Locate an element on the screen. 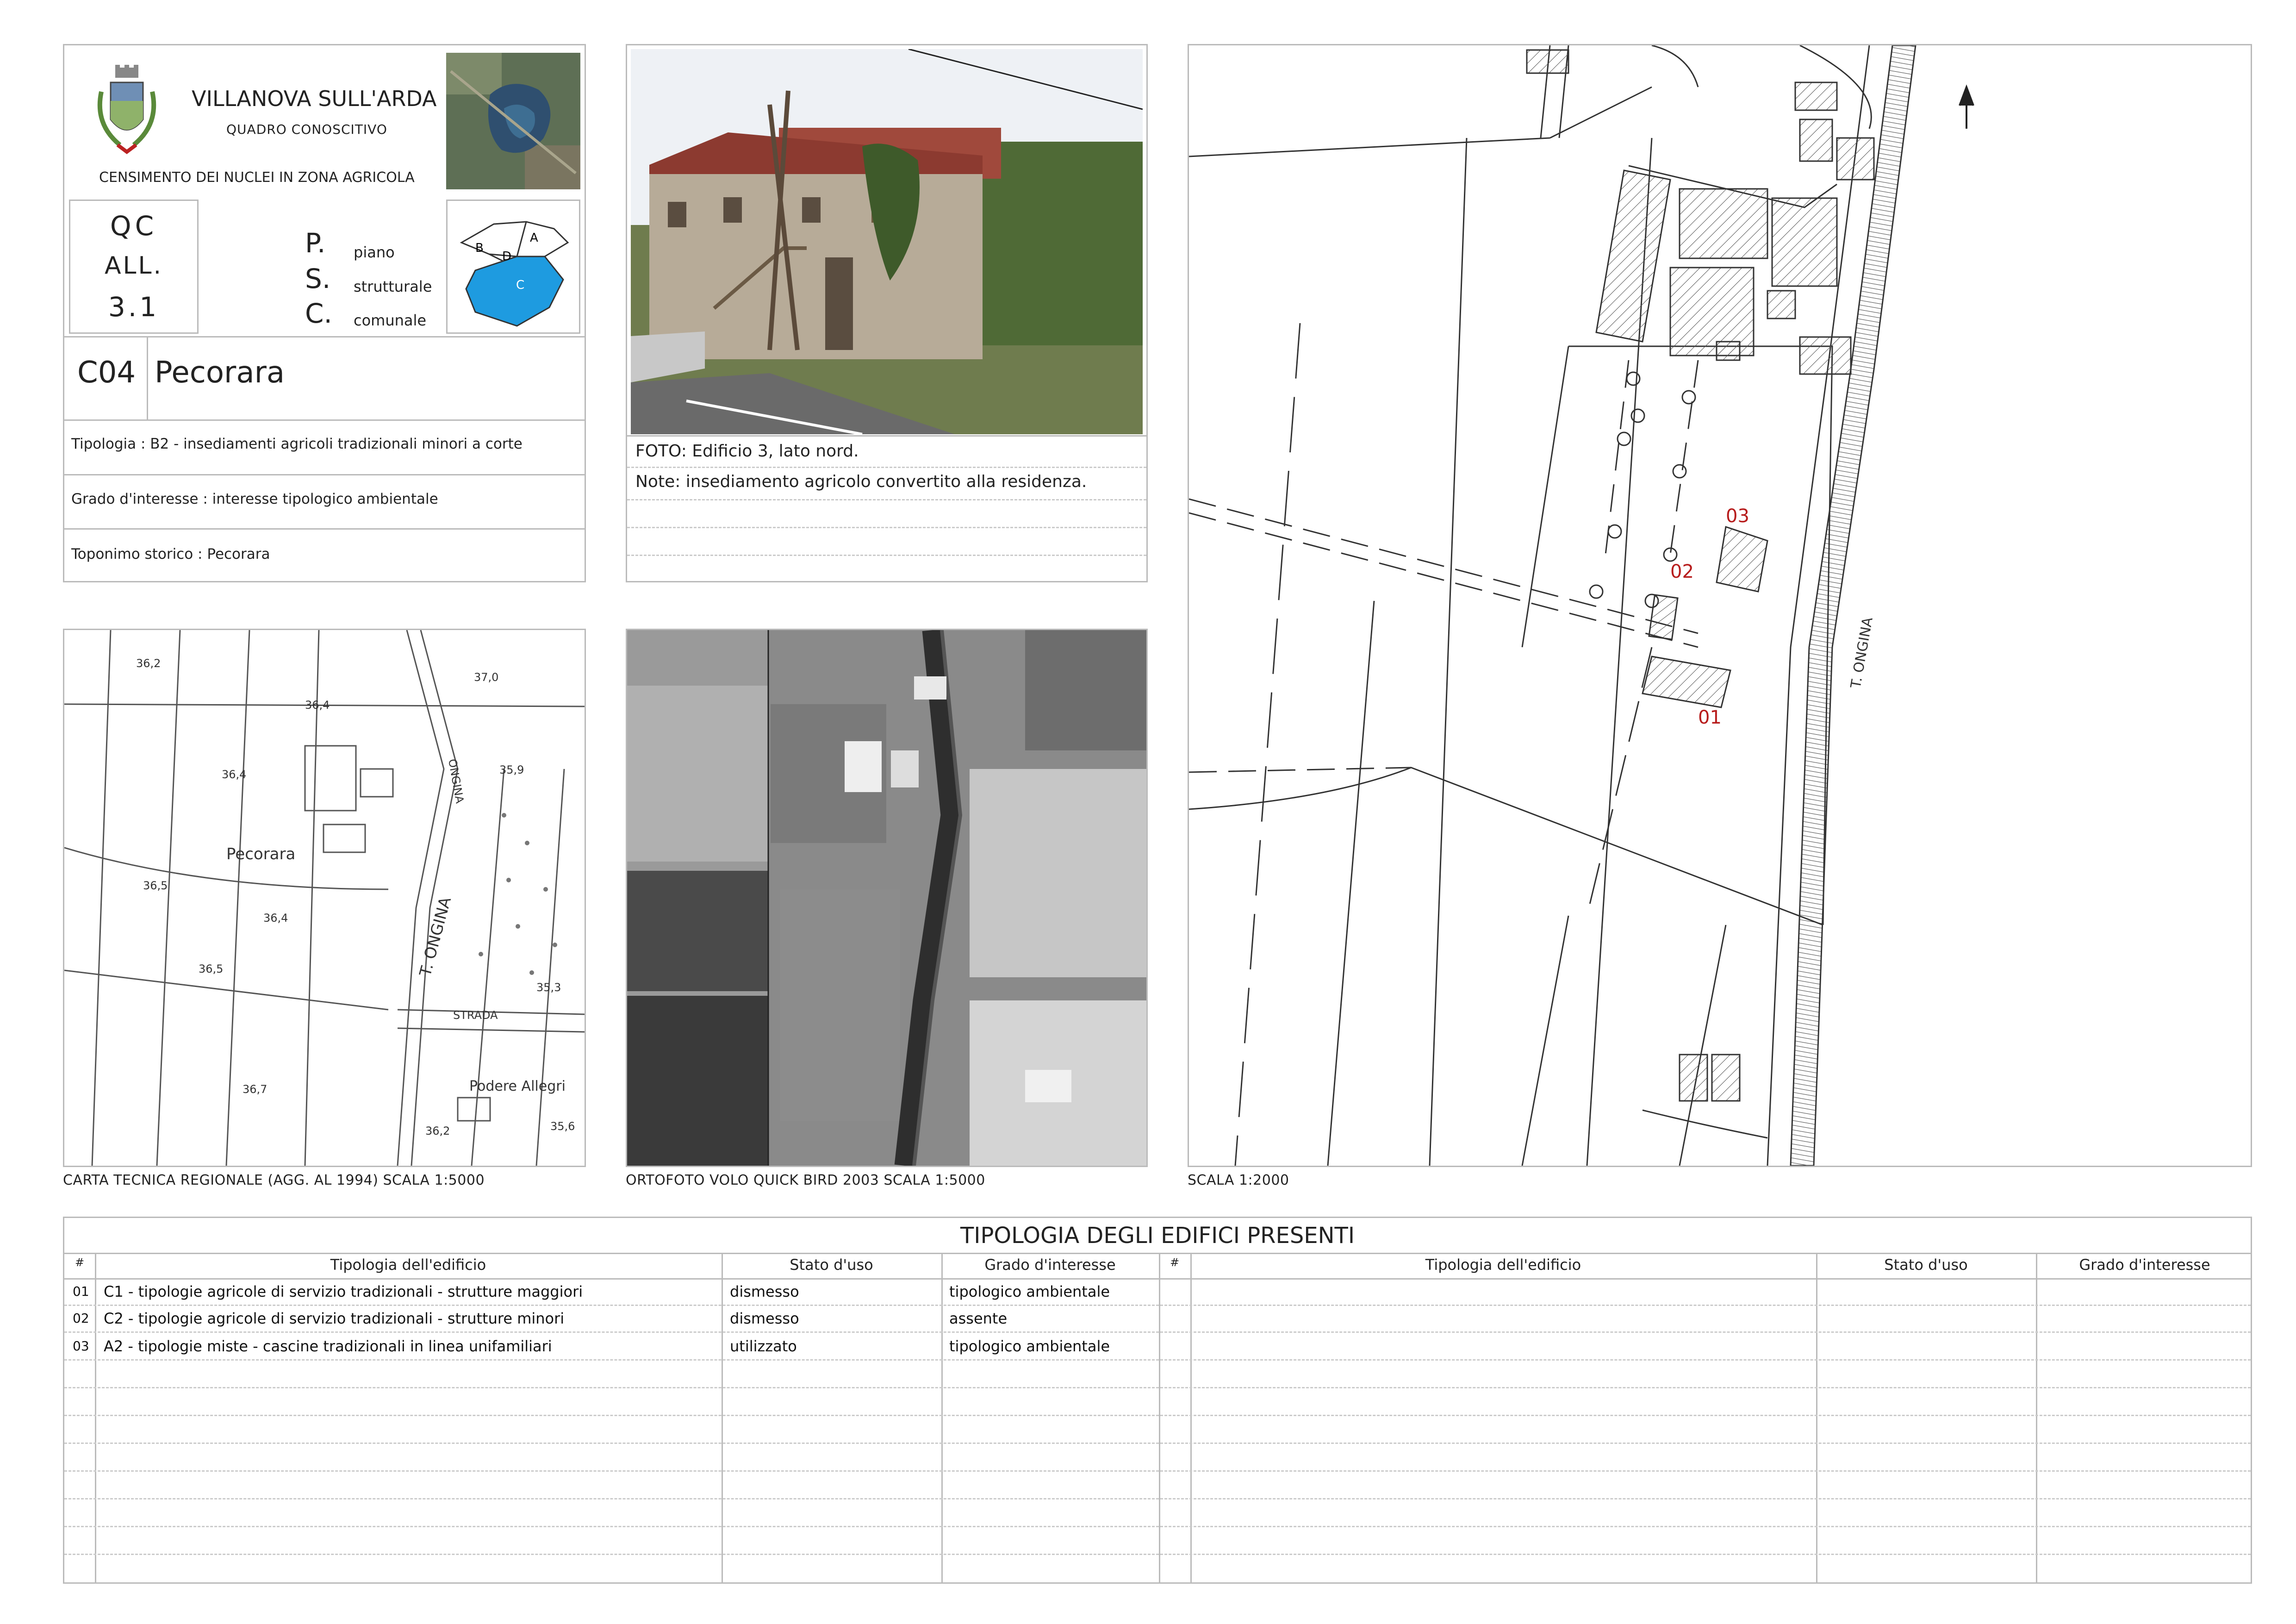  row-number: 01 is located at coordinates (81, 1291).